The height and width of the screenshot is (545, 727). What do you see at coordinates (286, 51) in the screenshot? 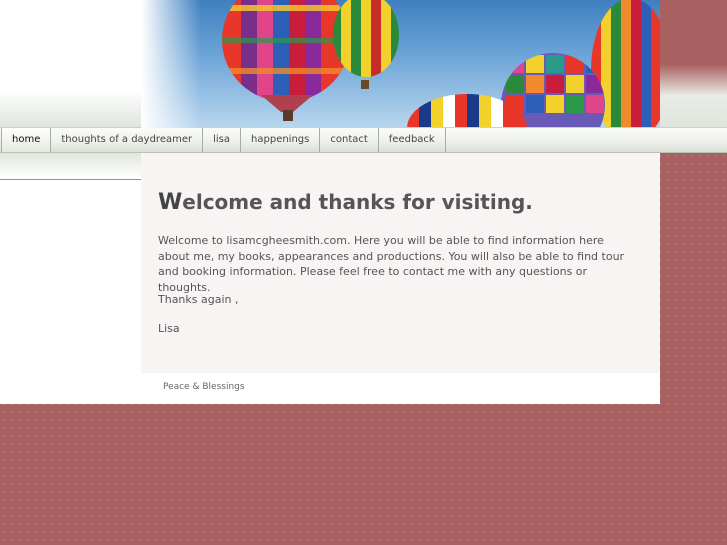
I see `balloon-large` at bounding box center [286, 51].